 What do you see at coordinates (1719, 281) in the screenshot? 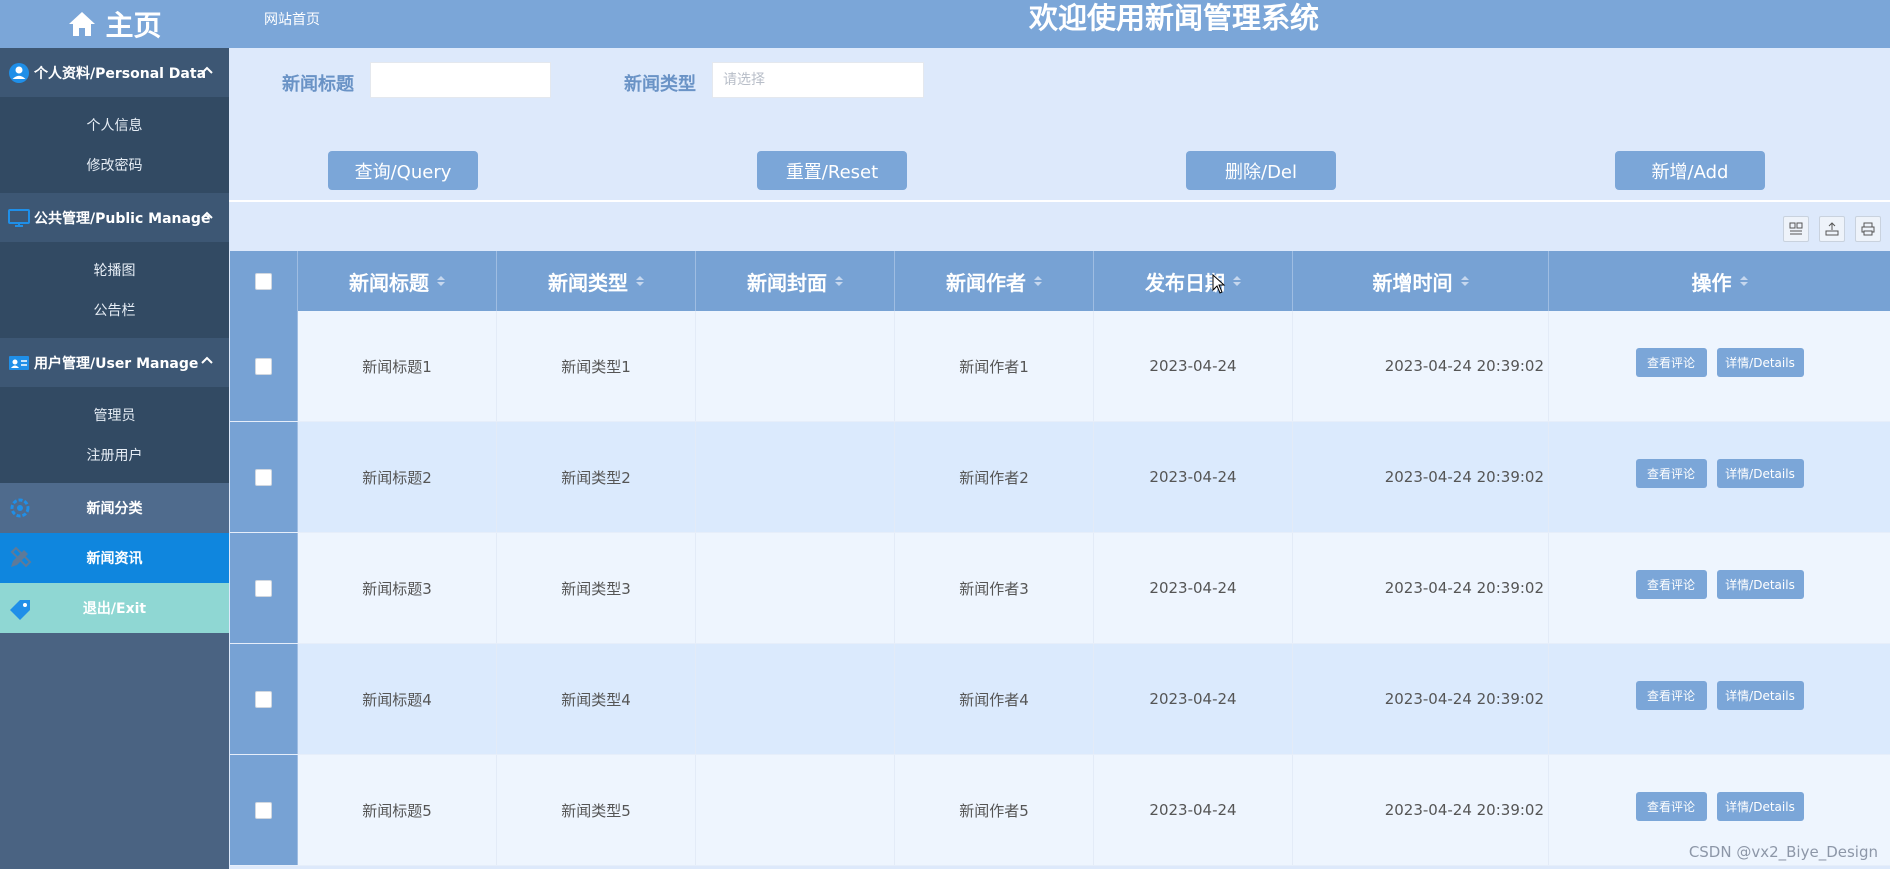
I see `column-header-actions: 操作` at bounding box center [1719, 281].